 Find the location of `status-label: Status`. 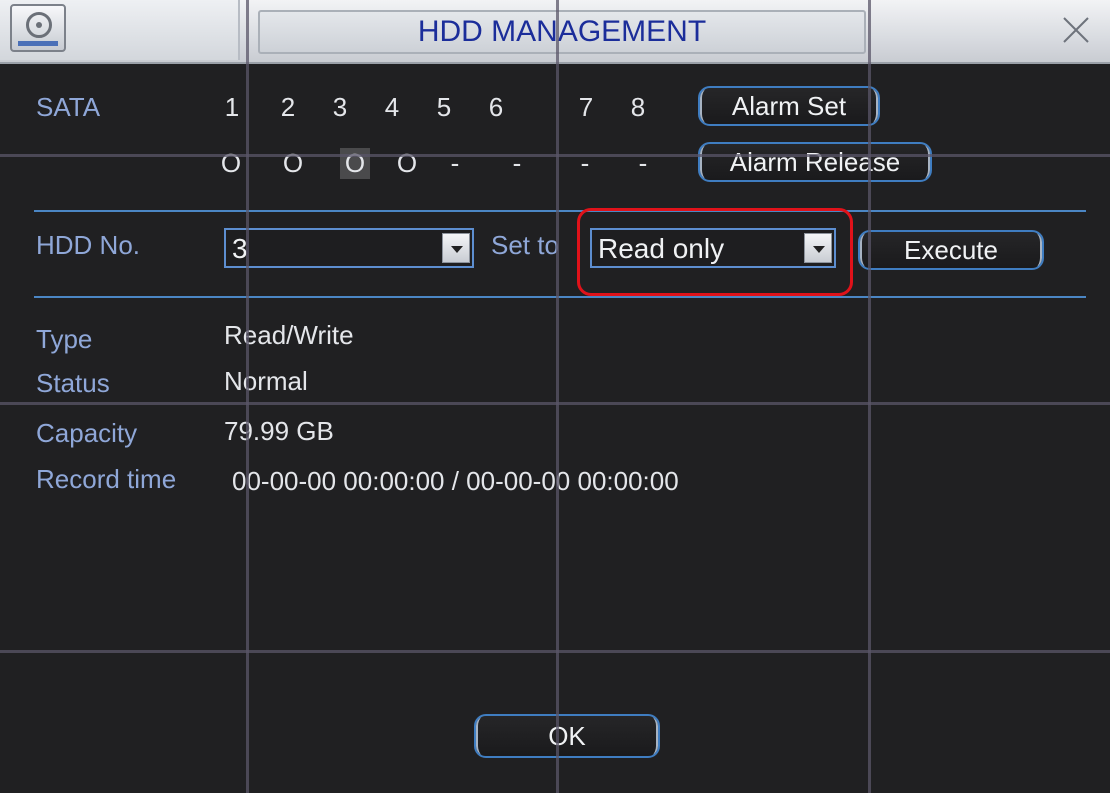

status-label: Status is located at coordinates (73, 383).